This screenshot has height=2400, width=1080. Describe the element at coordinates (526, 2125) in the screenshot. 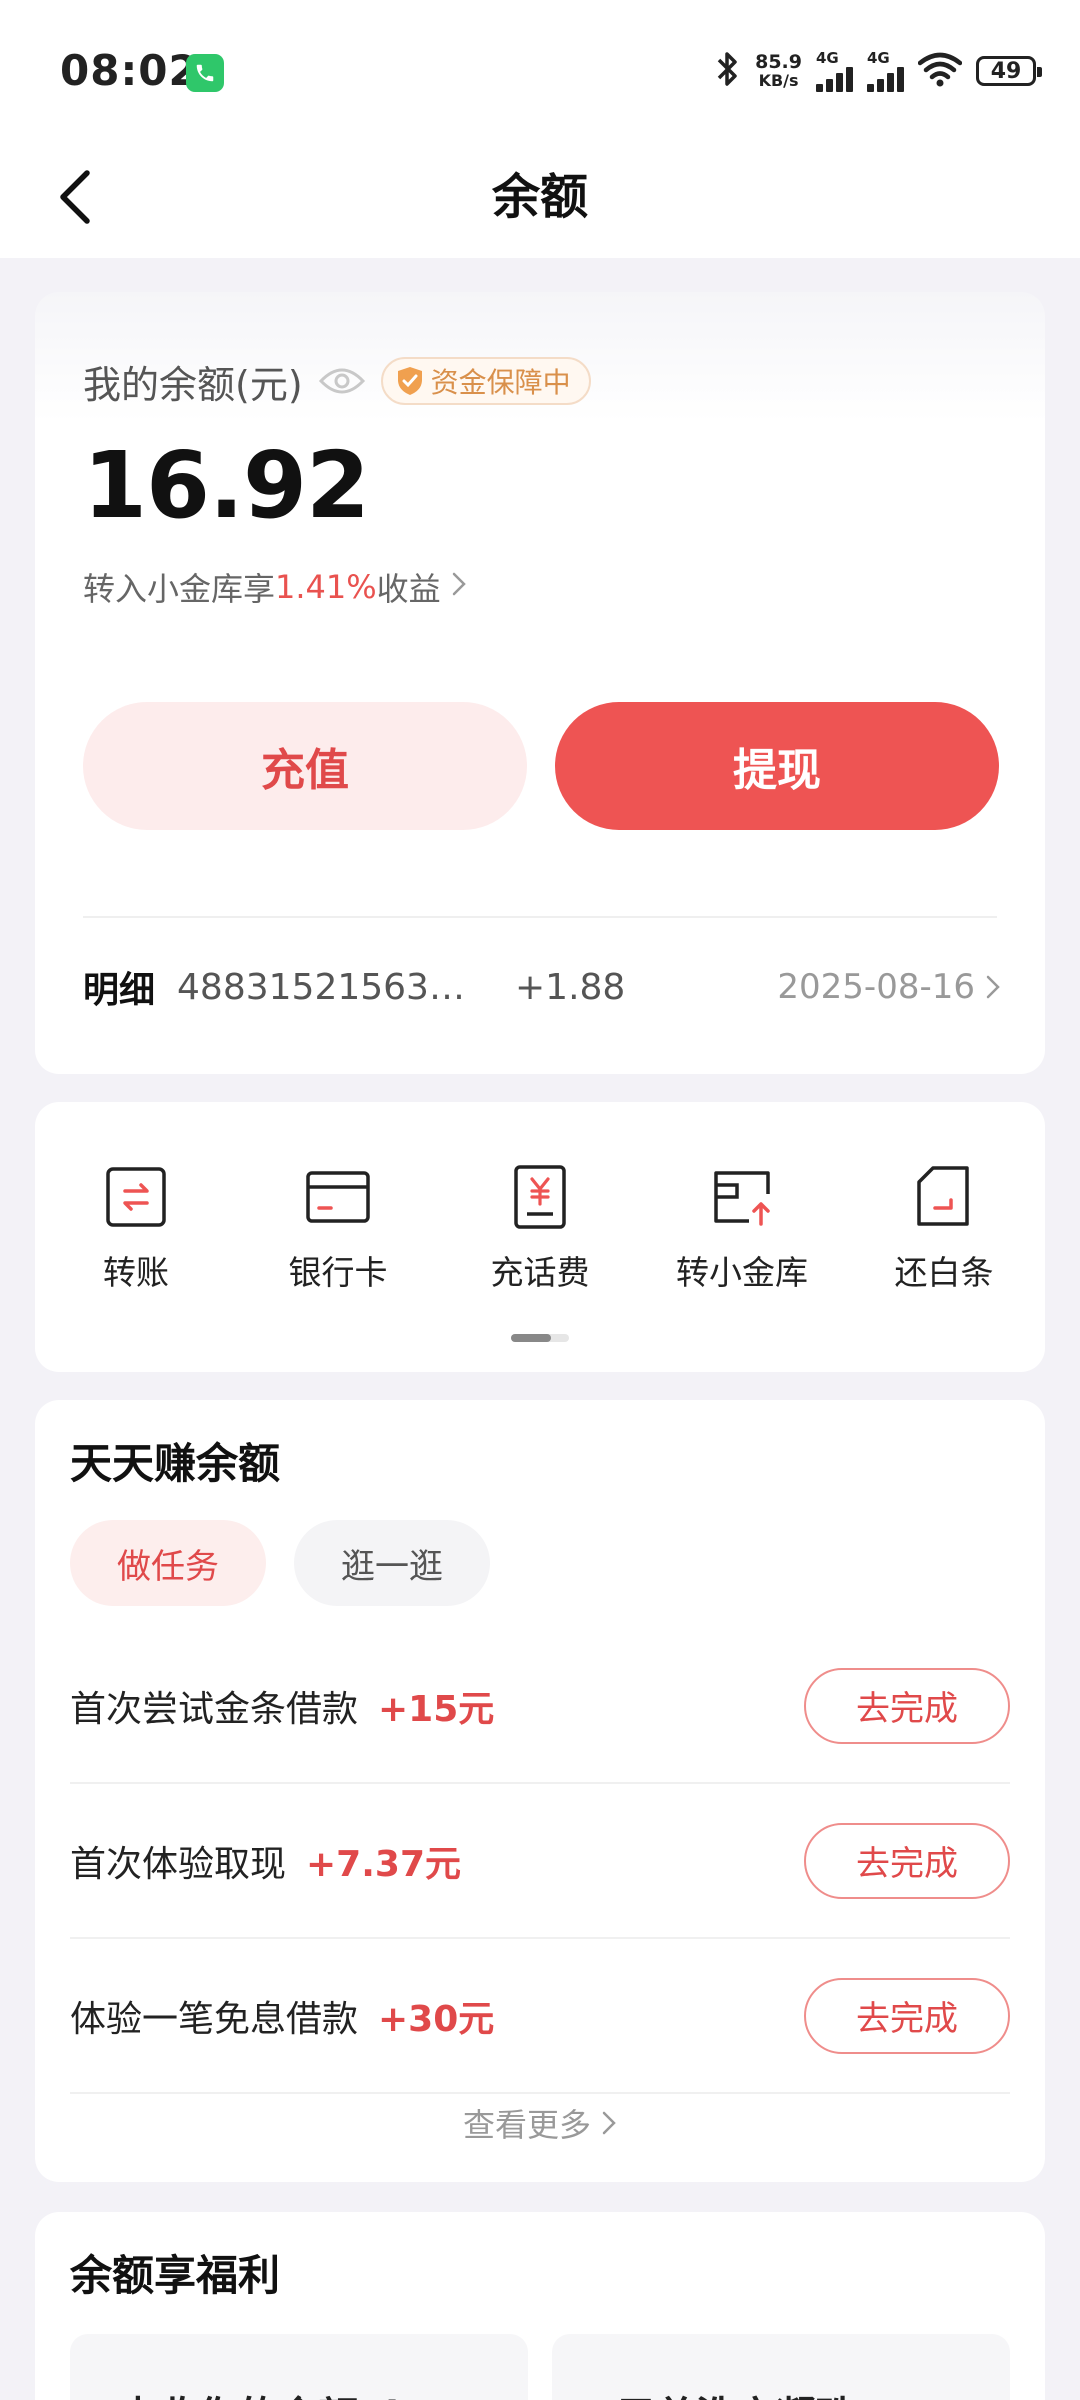

I see `see-more-label: 查看更多` at that location.